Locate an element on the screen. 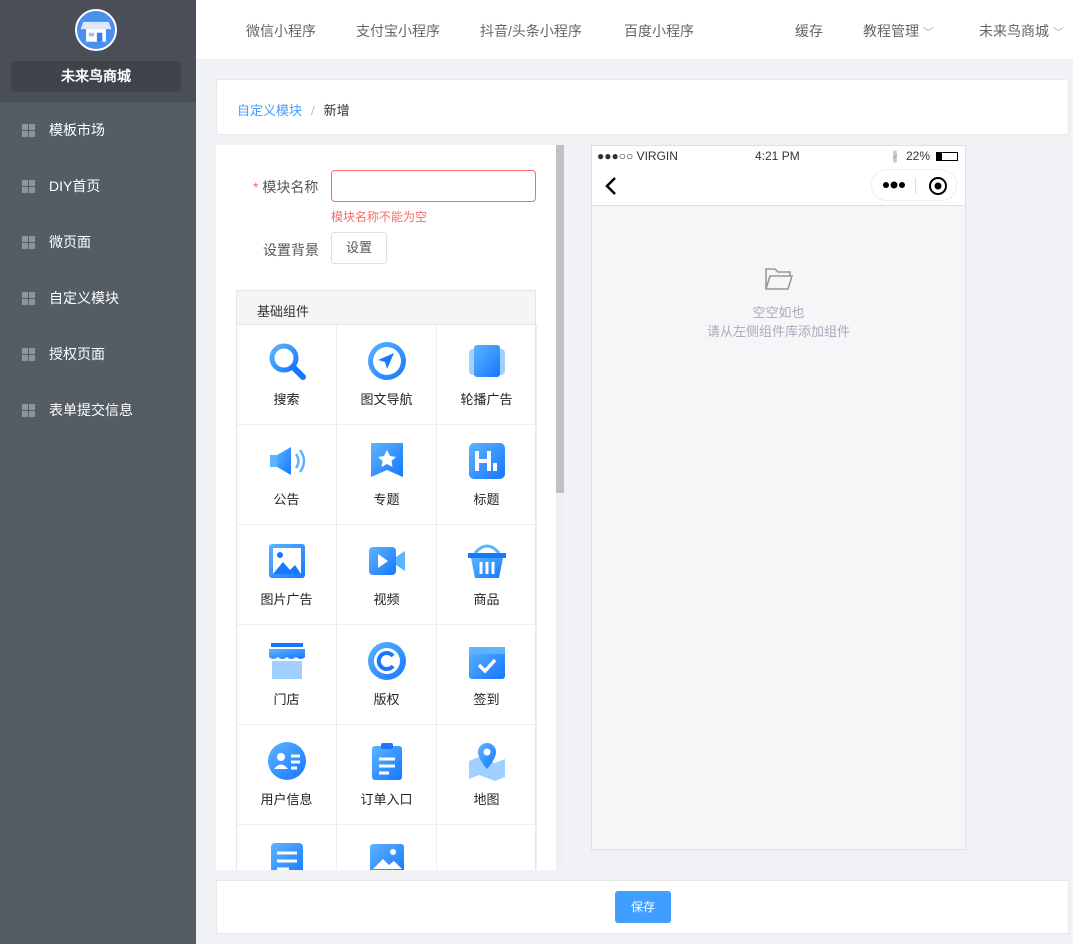  sidebar-item-label: 自定义模块 is located at coordinates (84, 298).